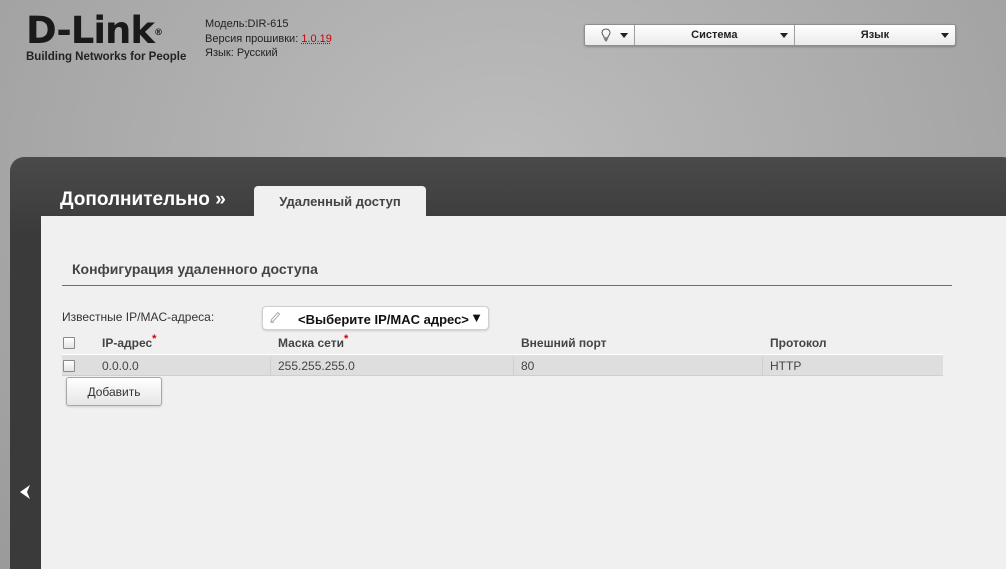 This screenshot has height=569, width=1006. I want to click on section-title: Конфигурация удаленного доступа, so click(195, 269).